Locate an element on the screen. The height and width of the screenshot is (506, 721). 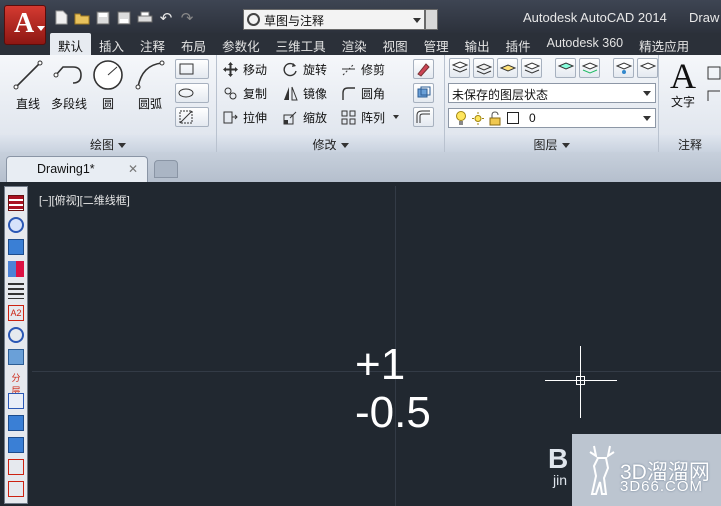
palette-toolbar: A2 分层 is located at coordinates (16, 345).